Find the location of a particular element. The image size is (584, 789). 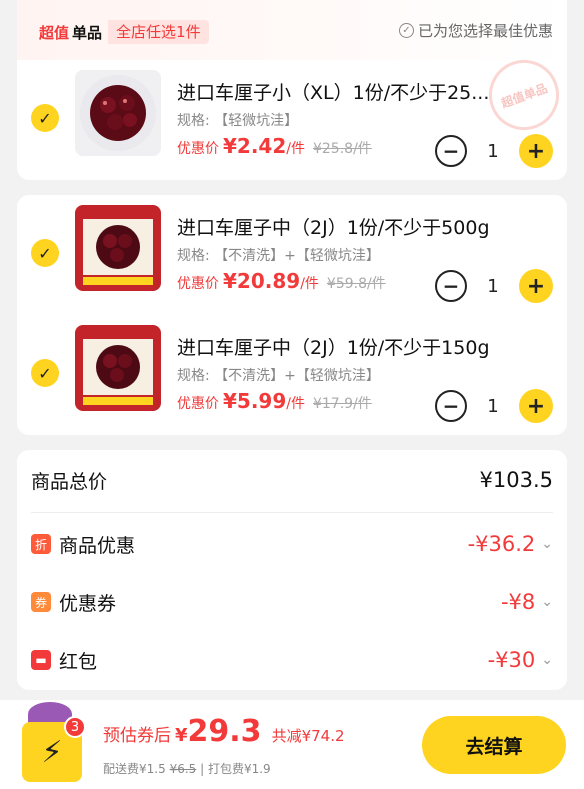

redpacket-value: -¥30 ⌄ is located at coordinates (520, 660).